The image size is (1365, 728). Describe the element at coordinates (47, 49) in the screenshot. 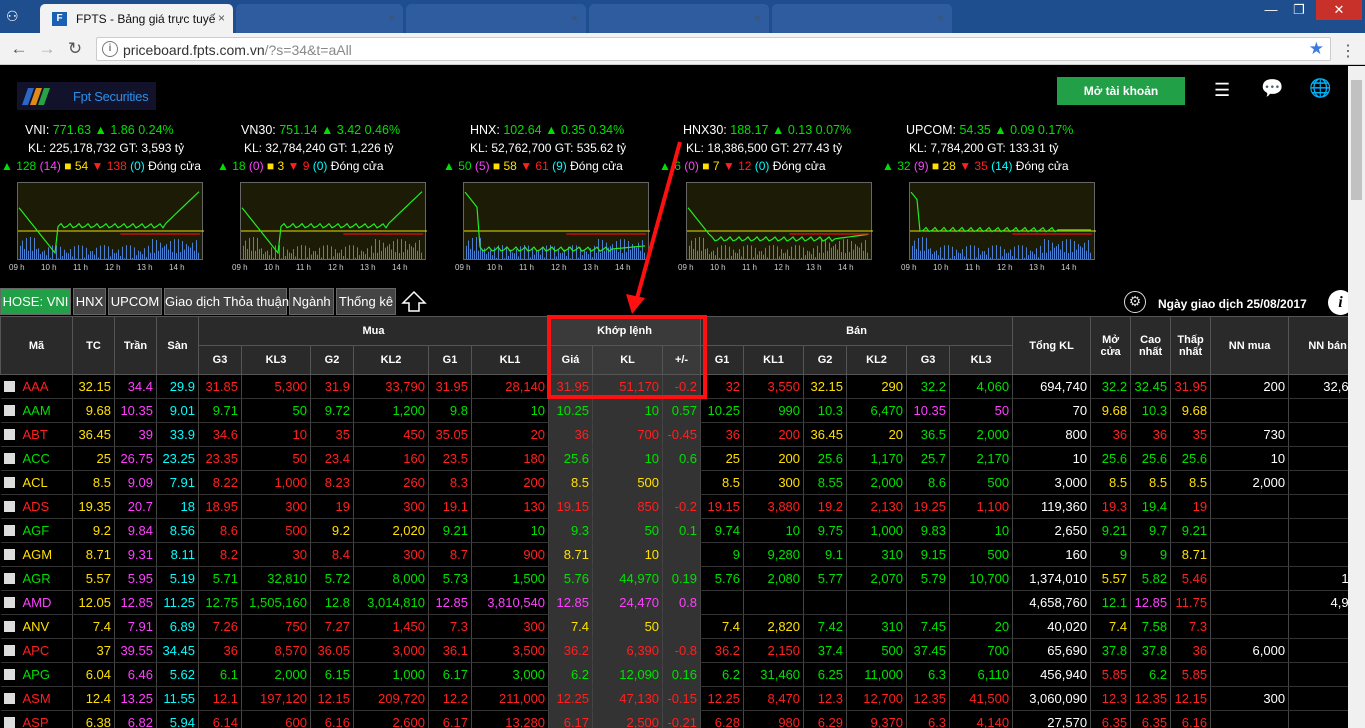

I see `forward-arrow-icon: →` at that location.